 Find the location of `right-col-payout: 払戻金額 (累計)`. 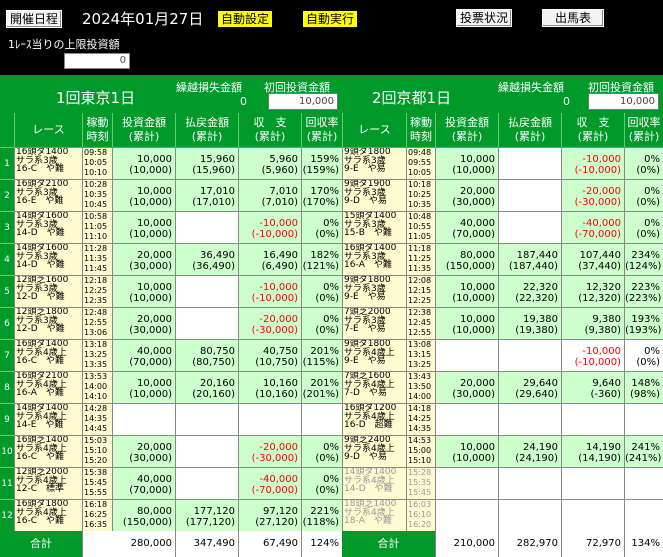

right-col-payout: 払戻金額 (累計) is located at coordinates (529, 130).